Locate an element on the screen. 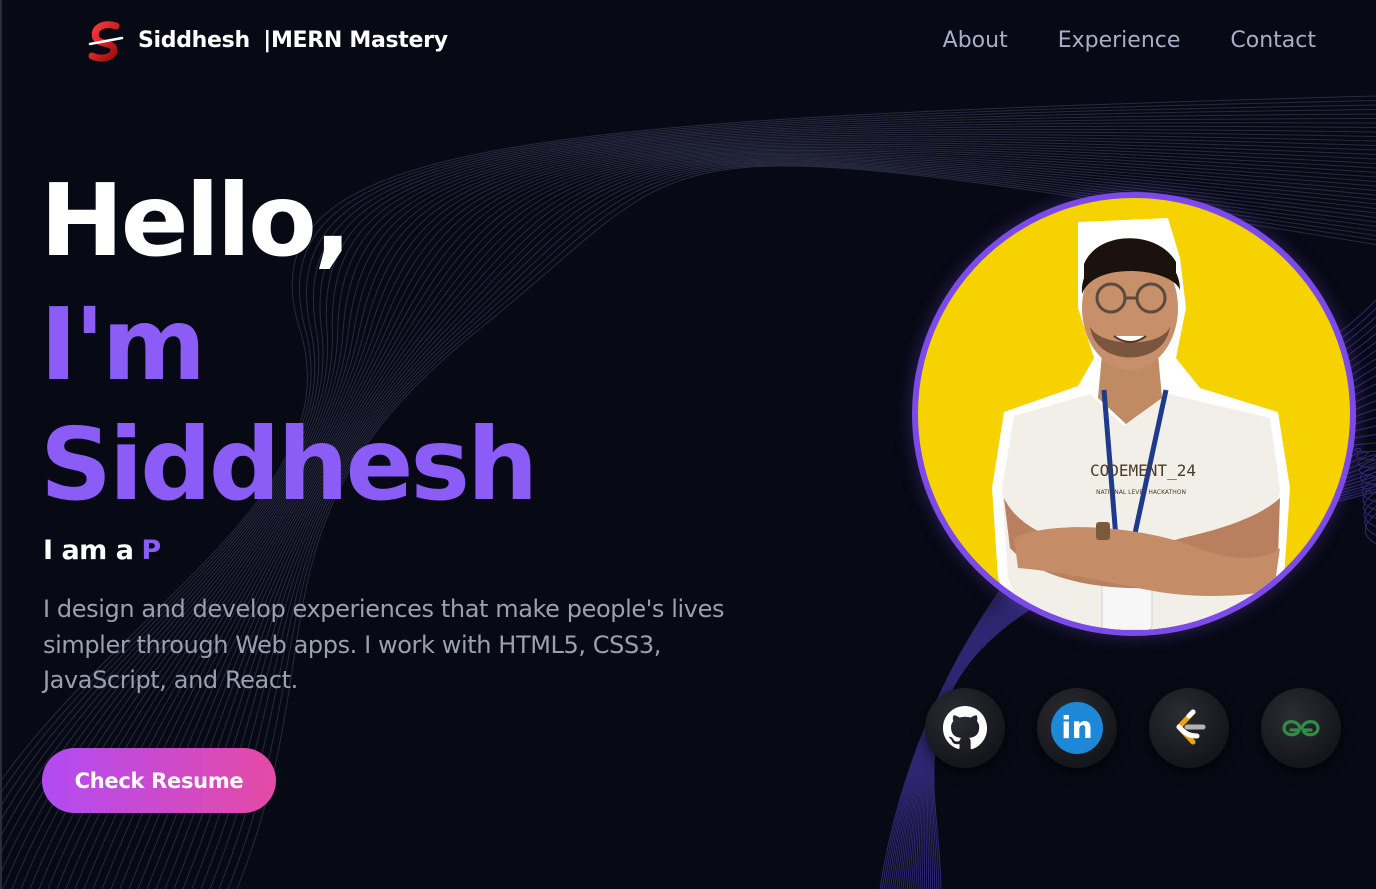 The height and width of the screenshot is (889, 1376). github-link is located at coordinates (965, 728).